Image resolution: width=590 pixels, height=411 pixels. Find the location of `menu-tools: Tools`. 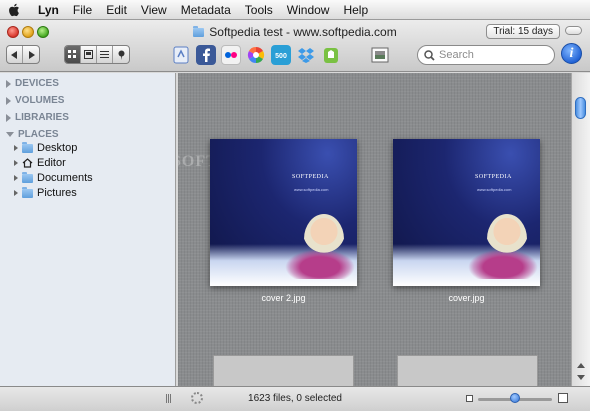

menu-tools: Tools is located at coordinates (259, 10).